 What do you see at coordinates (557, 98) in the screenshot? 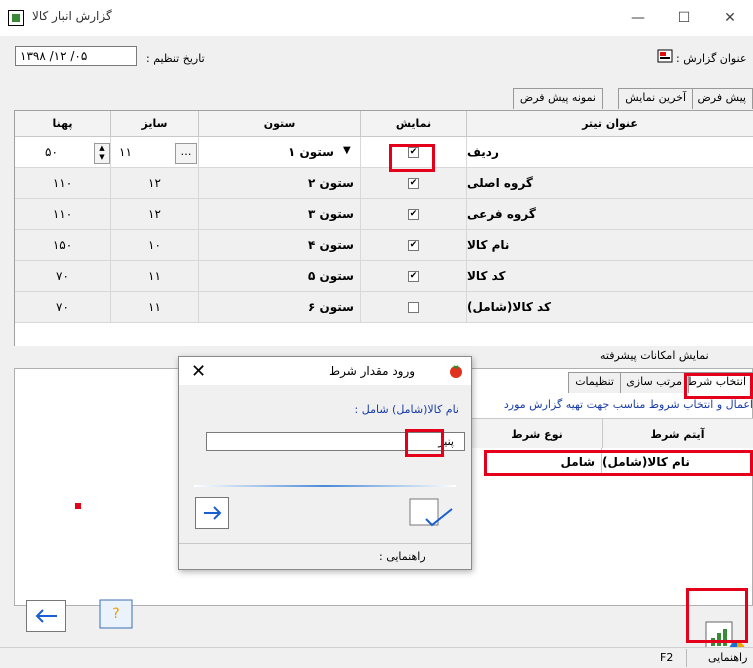
I see `tab-default-sample: نمونه پیش فرض` at bounding box center [557, 98].